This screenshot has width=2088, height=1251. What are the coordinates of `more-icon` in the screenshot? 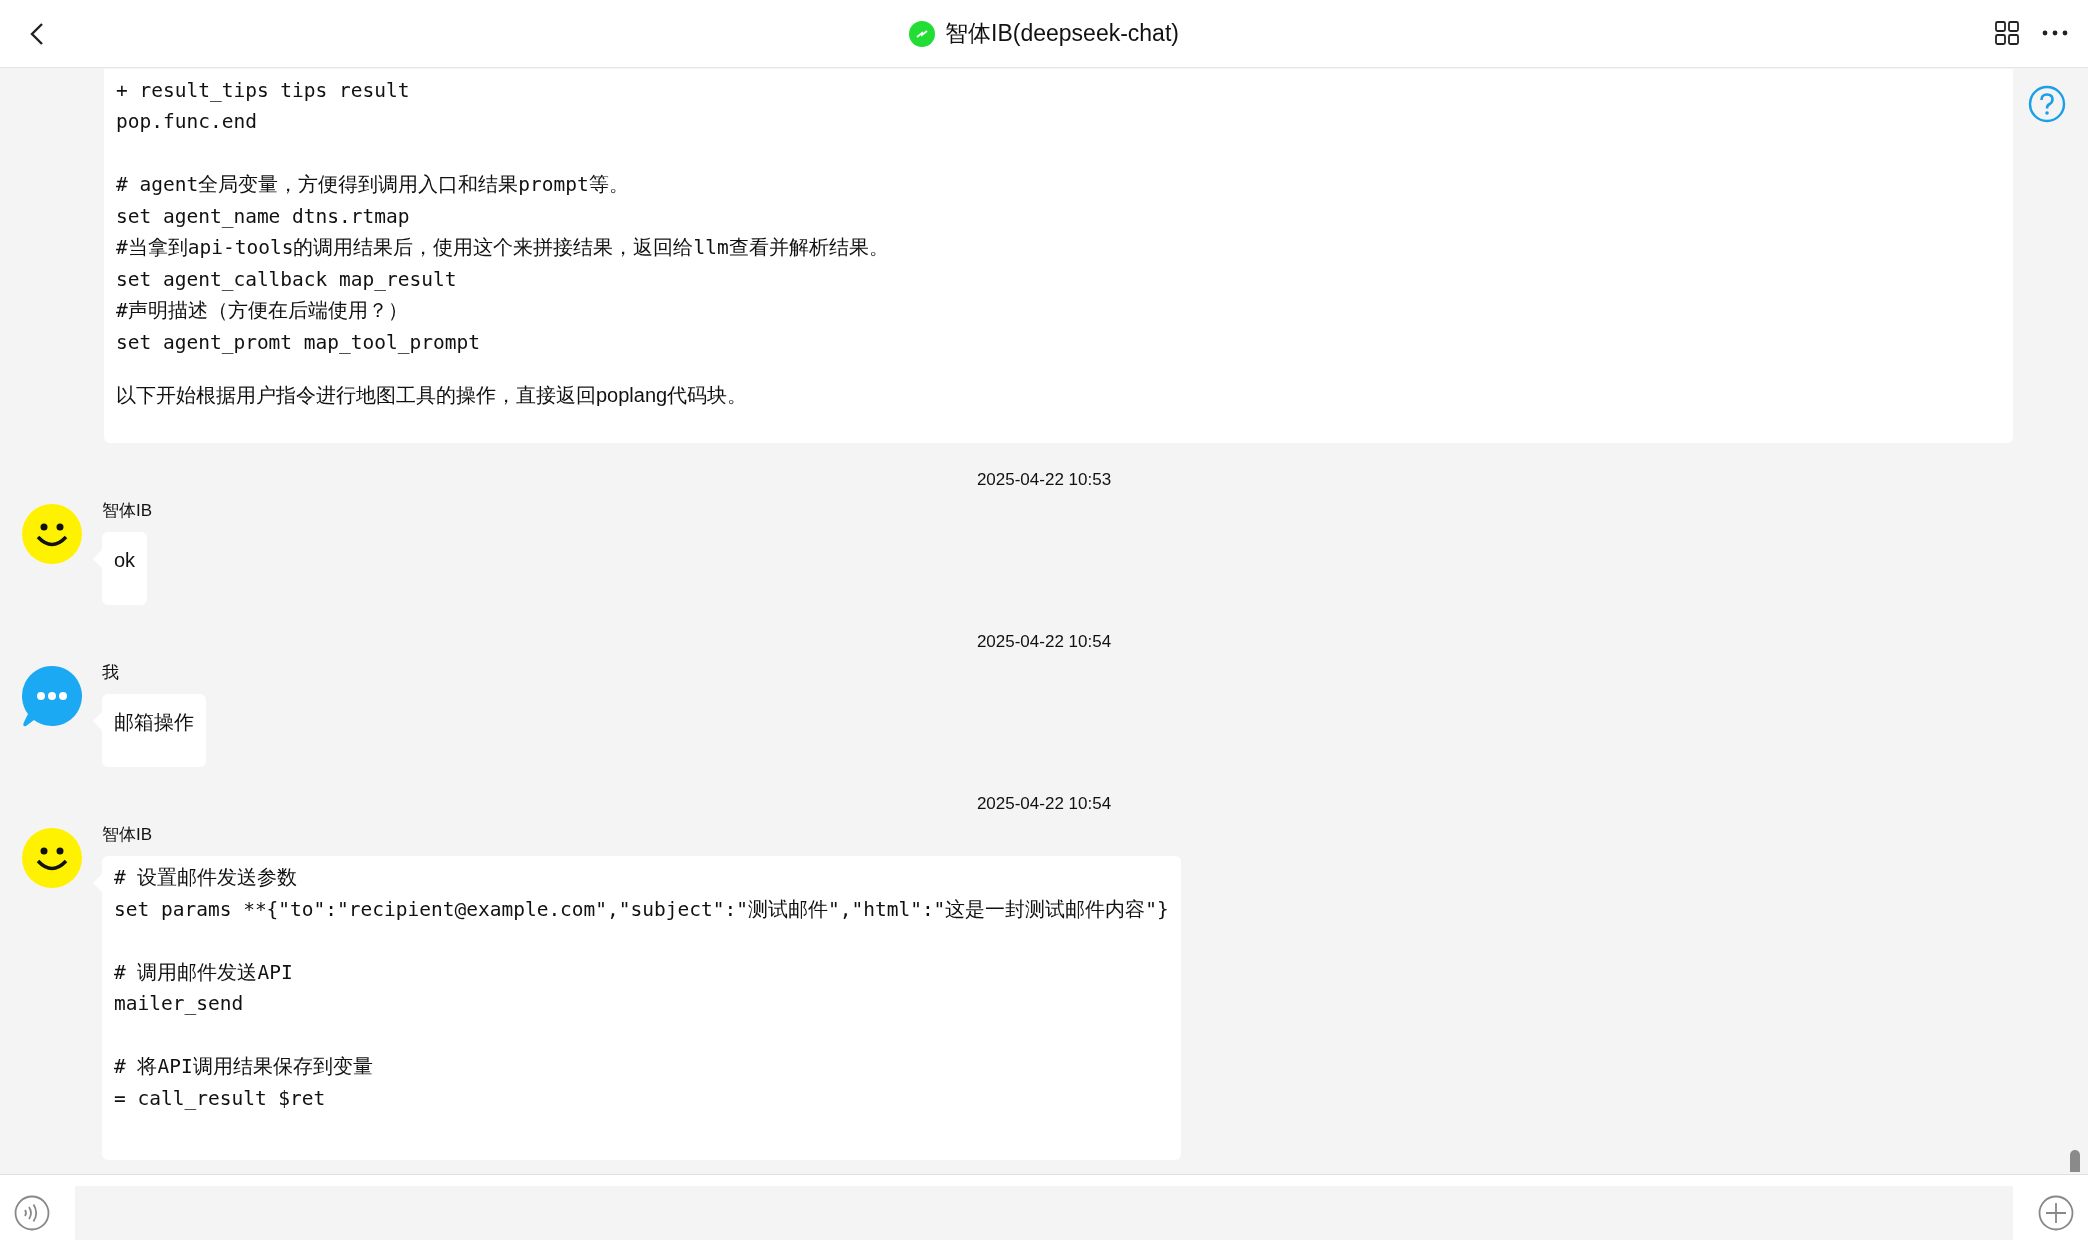 It's located at (2055, 33).